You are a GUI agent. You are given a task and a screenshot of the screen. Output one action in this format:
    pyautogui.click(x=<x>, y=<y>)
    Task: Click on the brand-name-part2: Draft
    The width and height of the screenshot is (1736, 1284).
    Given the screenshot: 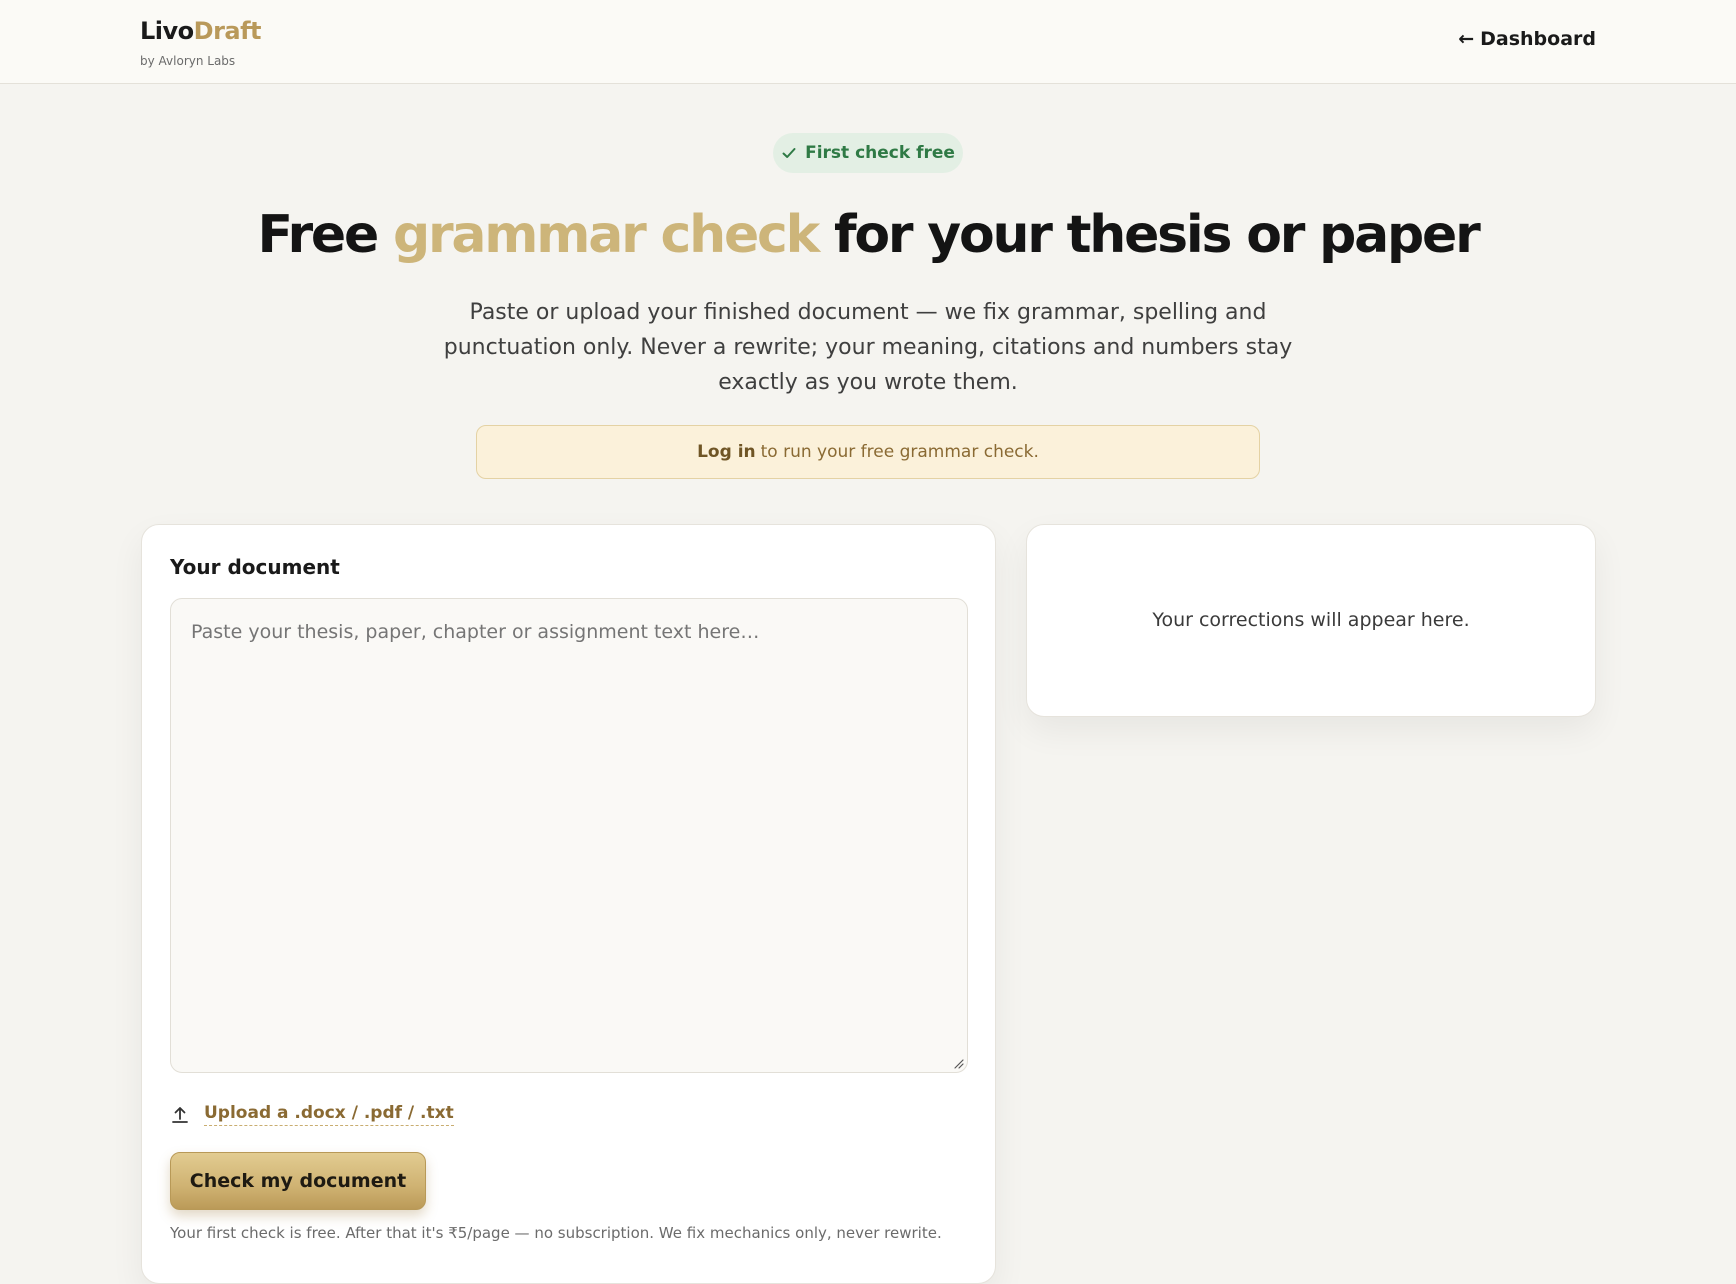 What is the action you would take?
    pyautogui.click(x=227, y=31)
    